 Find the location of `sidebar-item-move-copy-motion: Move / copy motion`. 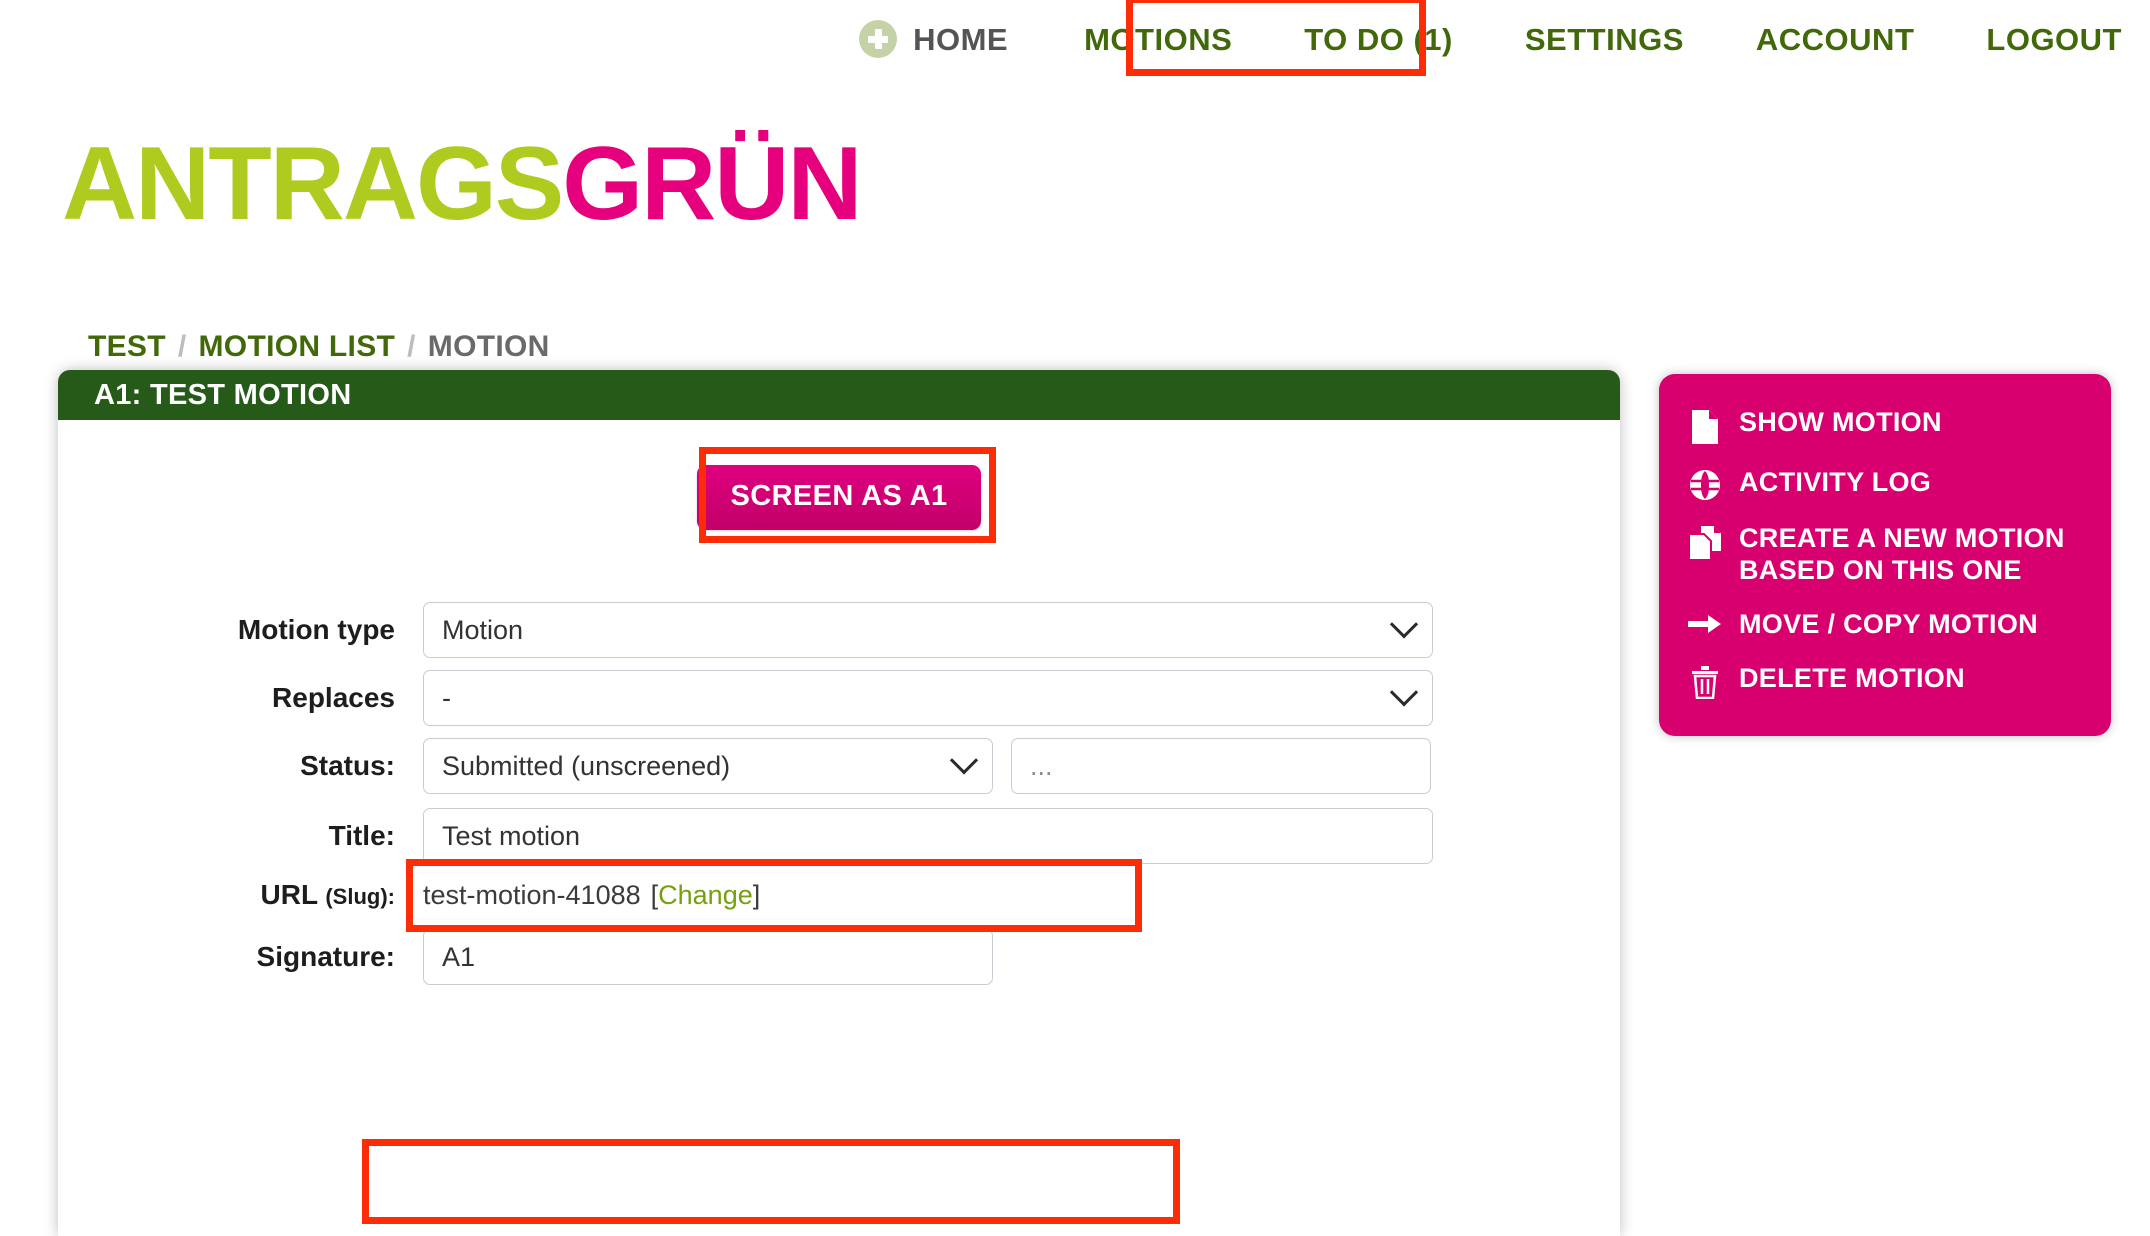

sidebar-item-move-copy-motion: Move / copy motion is located at coordinates (1885, 625).